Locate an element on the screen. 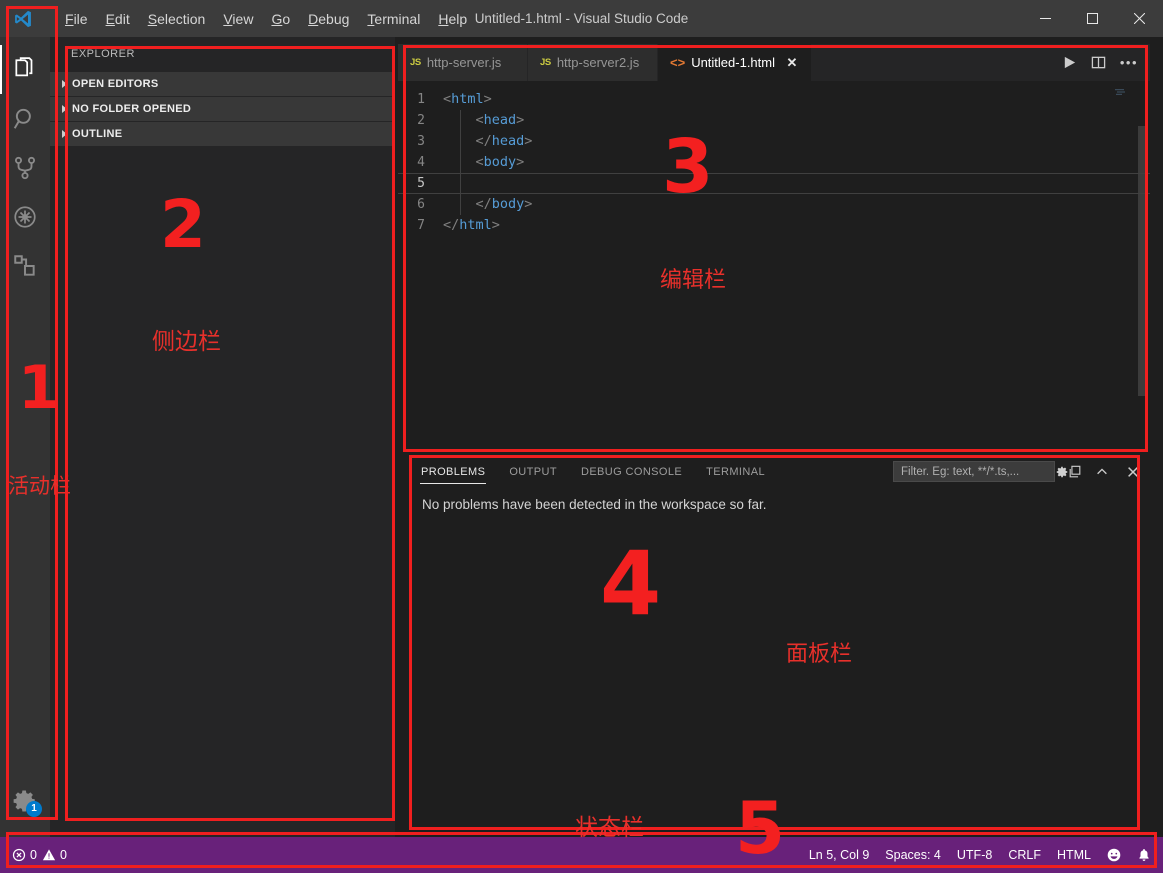  menu-file: FFileile is located at coordinates (76, 19).